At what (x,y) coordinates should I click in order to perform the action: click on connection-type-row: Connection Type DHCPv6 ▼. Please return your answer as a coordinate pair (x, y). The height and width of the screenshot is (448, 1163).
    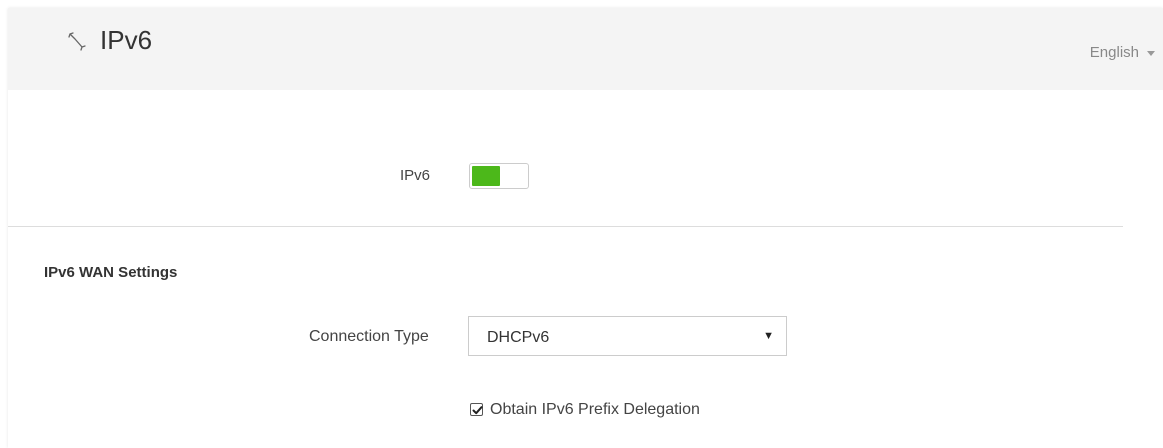
    Looking at the image, I should click on (585, 336).